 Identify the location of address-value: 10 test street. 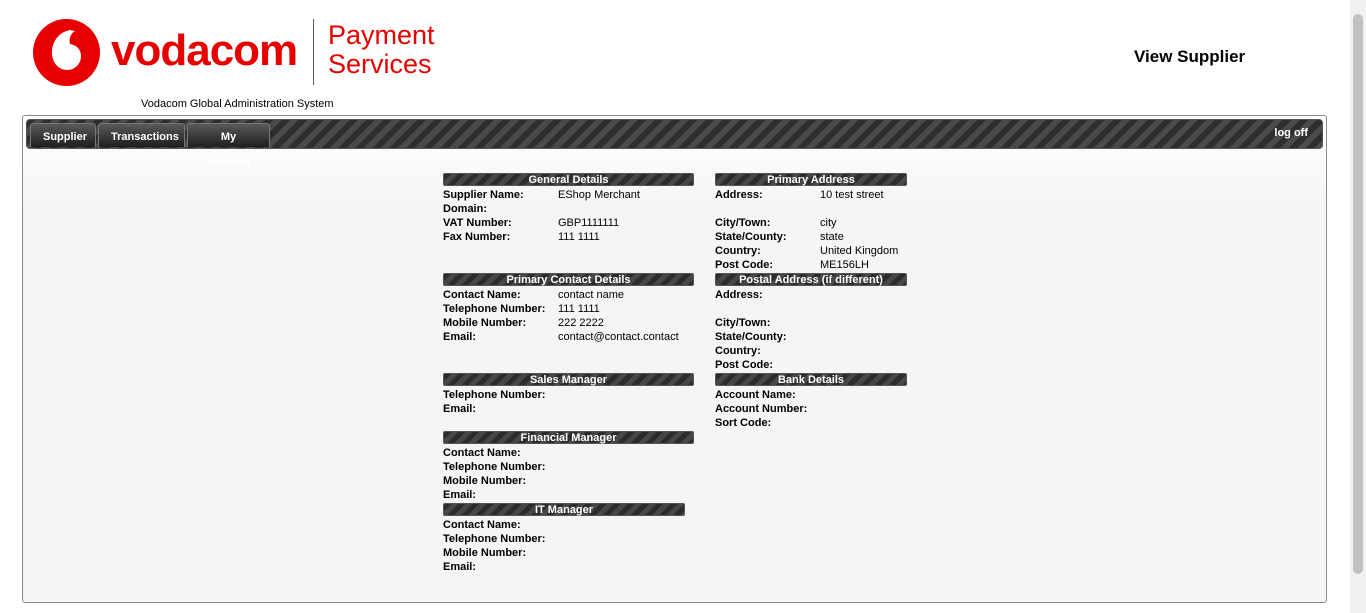
(852, 195).